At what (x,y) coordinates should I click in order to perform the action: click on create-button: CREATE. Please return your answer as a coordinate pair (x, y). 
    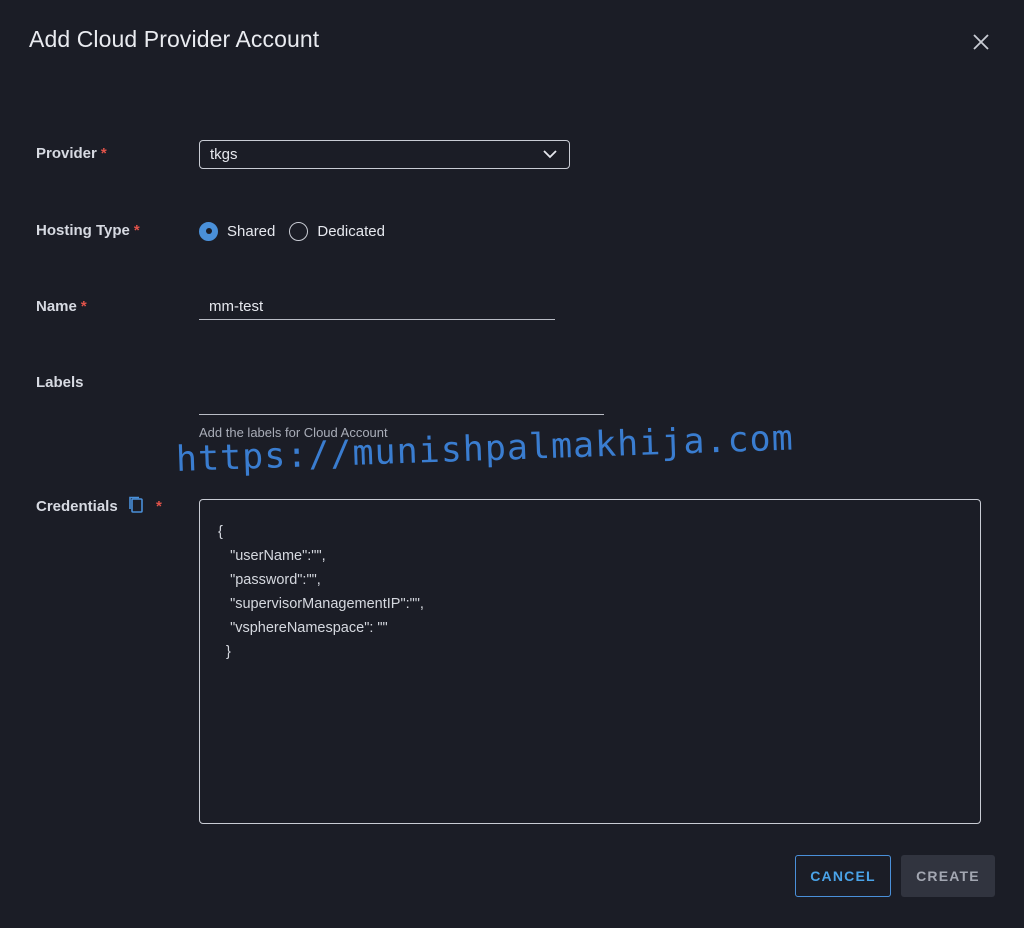
    Looking at the image, I should click on (948, 876).